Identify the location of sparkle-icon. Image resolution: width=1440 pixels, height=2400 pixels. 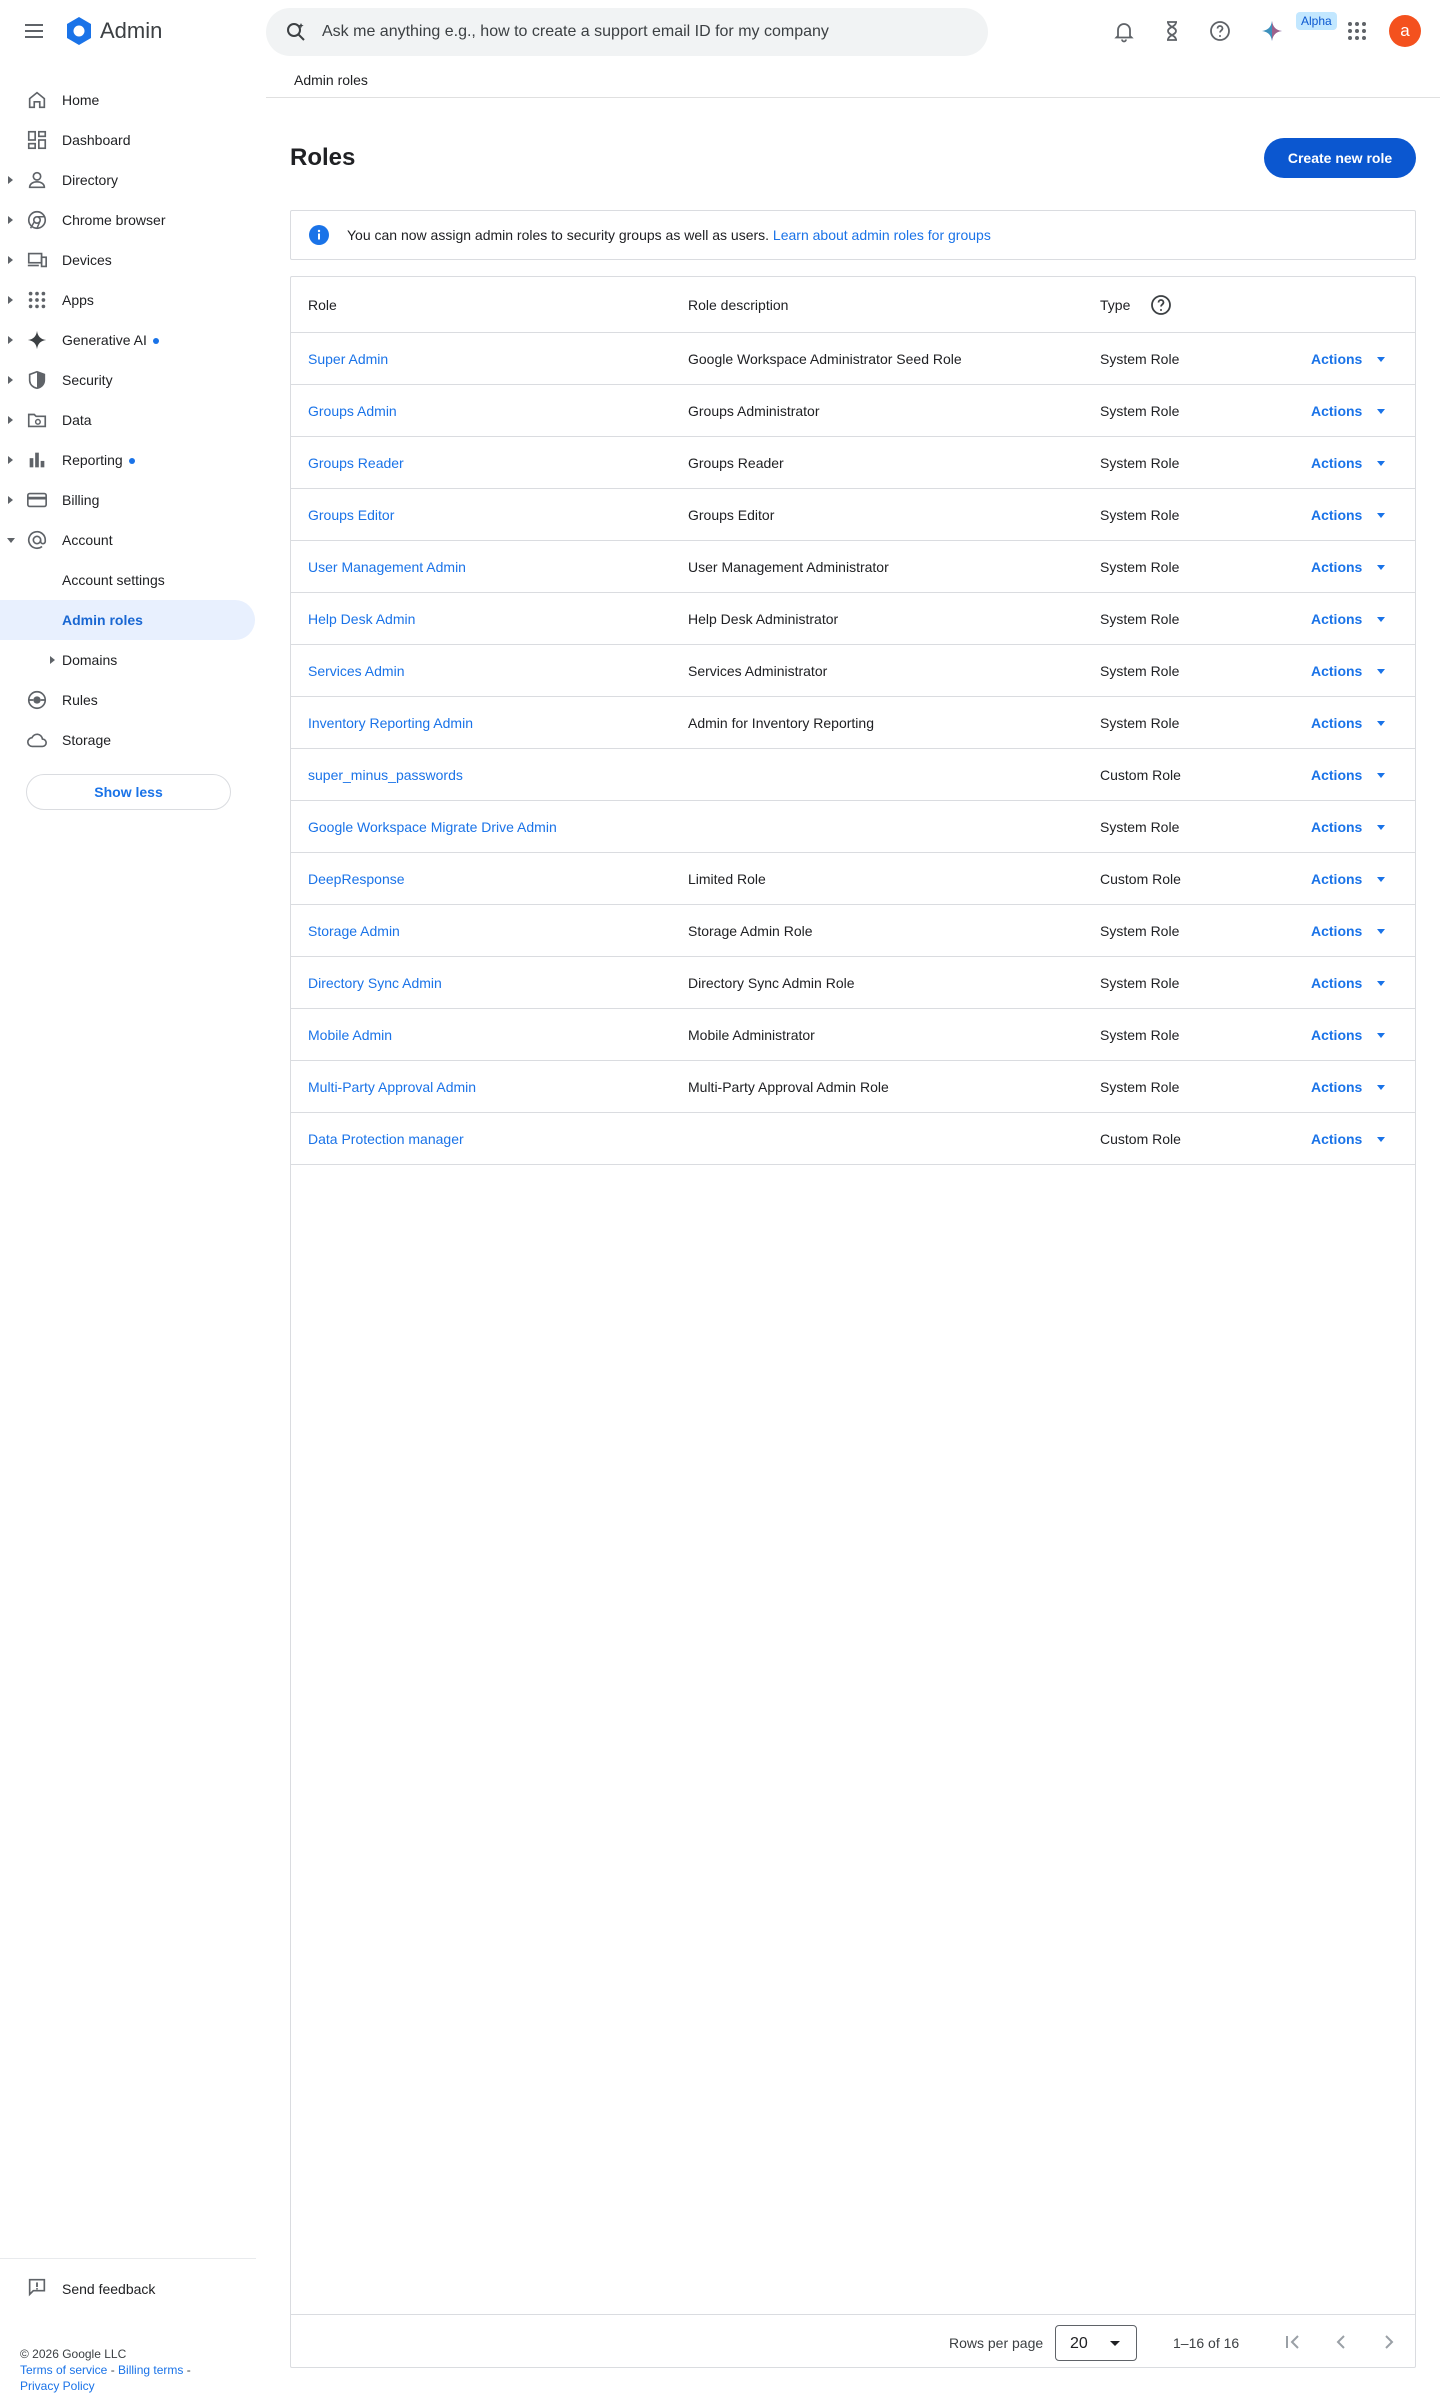
(37, 340).